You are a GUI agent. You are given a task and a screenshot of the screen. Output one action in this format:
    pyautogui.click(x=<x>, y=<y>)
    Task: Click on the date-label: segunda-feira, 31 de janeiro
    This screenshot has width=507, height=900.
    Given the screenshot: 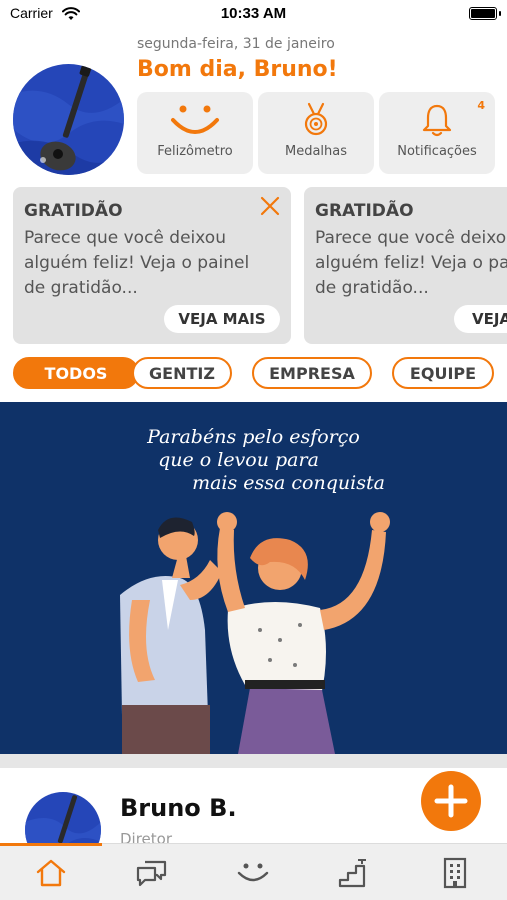 What is the action you would take?
    pyautogui.click(x=236, y=44)
    